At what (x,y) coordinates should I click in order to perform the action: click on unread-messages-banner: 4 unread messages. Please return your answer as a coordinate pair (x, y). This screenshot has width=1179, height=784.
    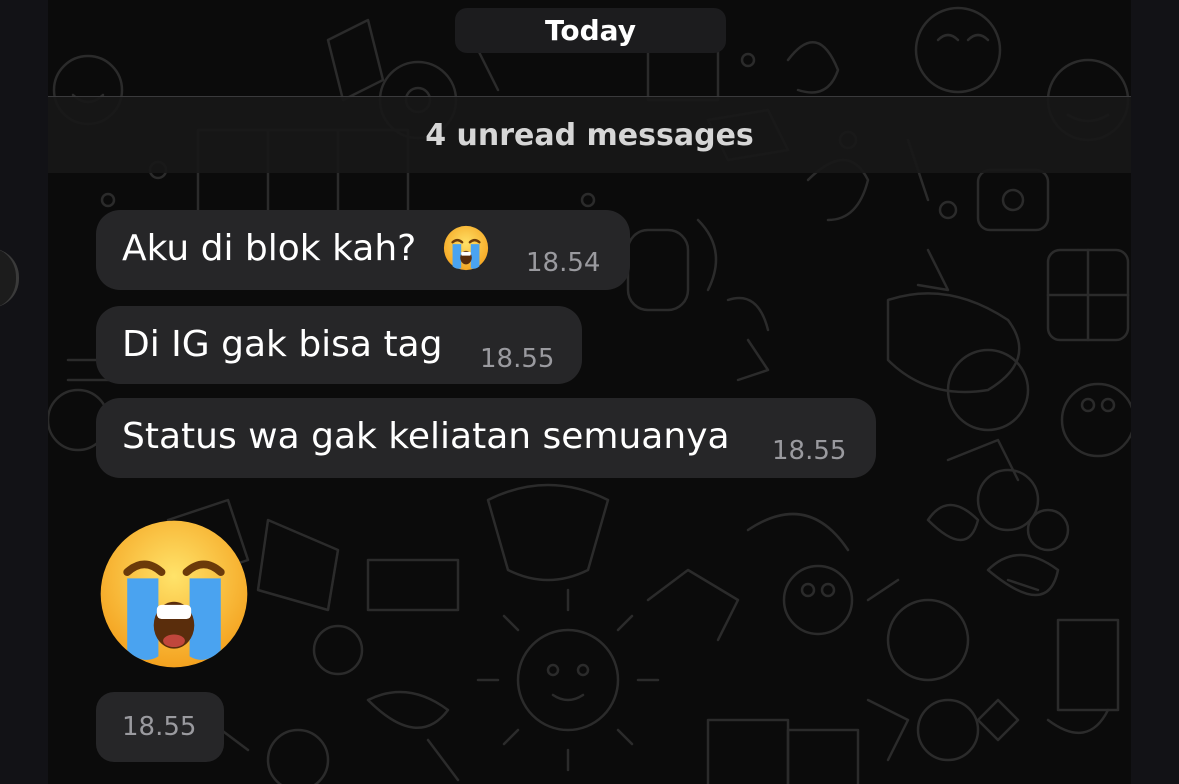
    Looking at the image, I should click on (589, 134).